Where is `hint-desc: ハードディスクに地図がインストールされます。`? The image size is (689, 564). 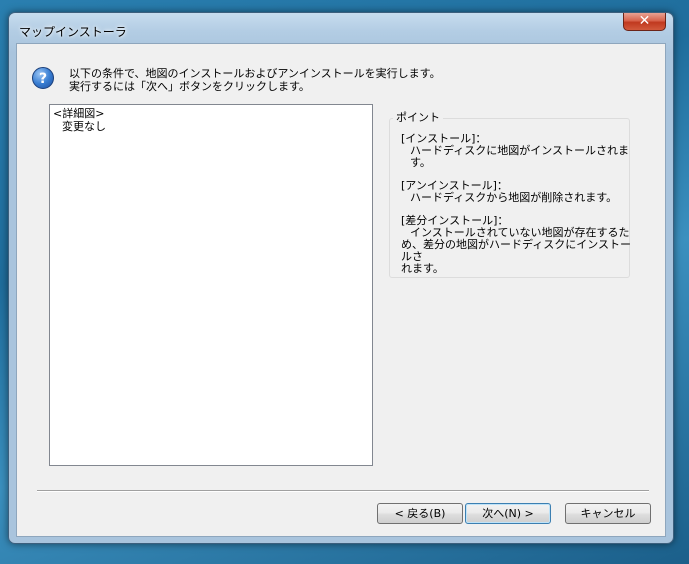
hint-desc: ハードディスクに地図がインストールされます。 is located at coordinates (520, 156).